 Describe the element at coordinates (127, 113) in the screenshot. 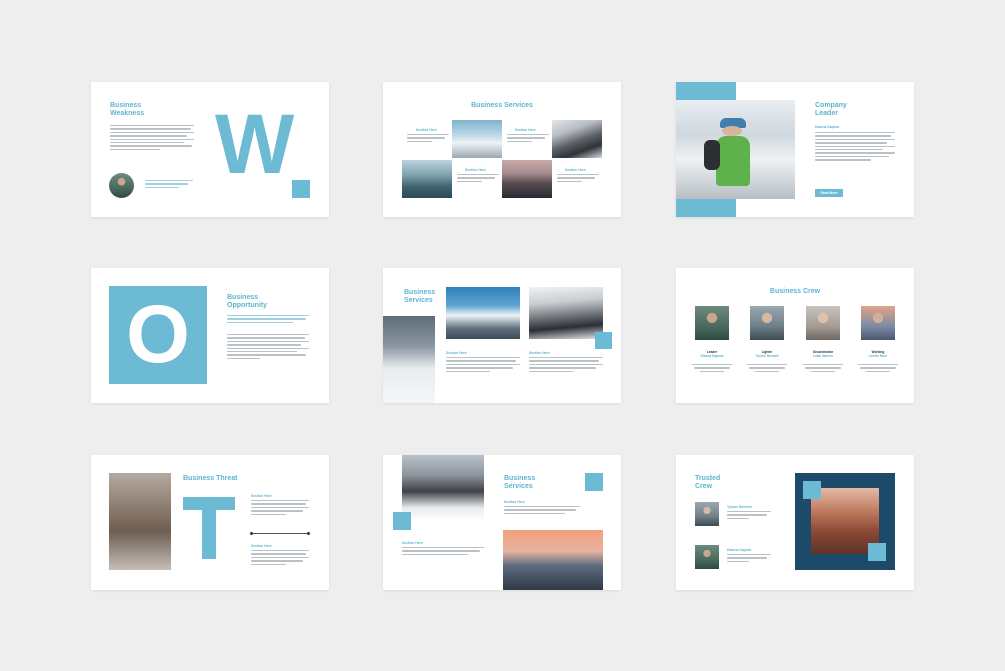

I see `title-line: Weakness` at that location.